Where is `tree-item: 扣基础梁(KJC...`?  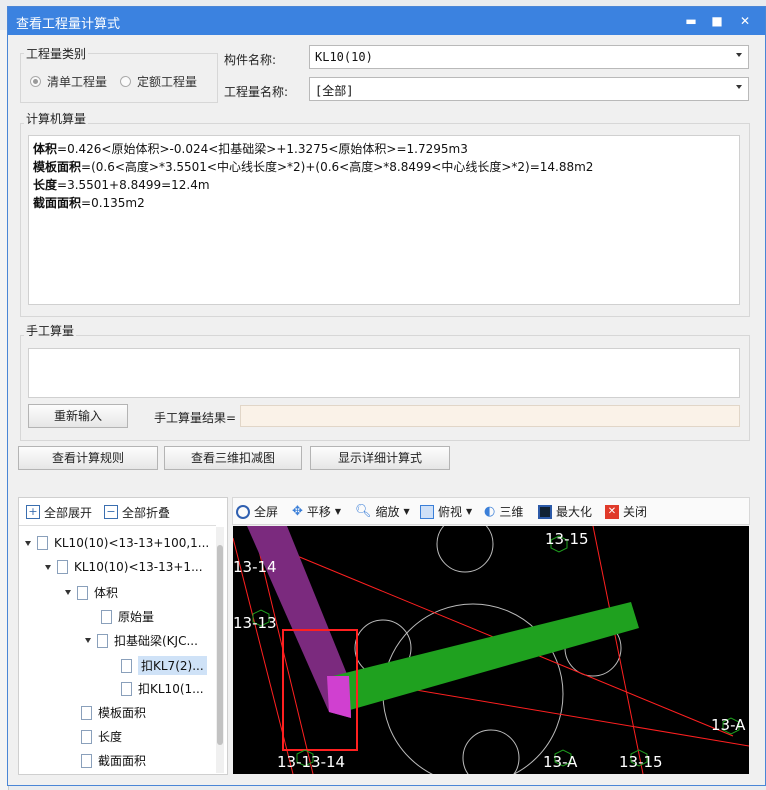 tree-item: 扣基础梁(KJC... is located at coordinates (141, 640).